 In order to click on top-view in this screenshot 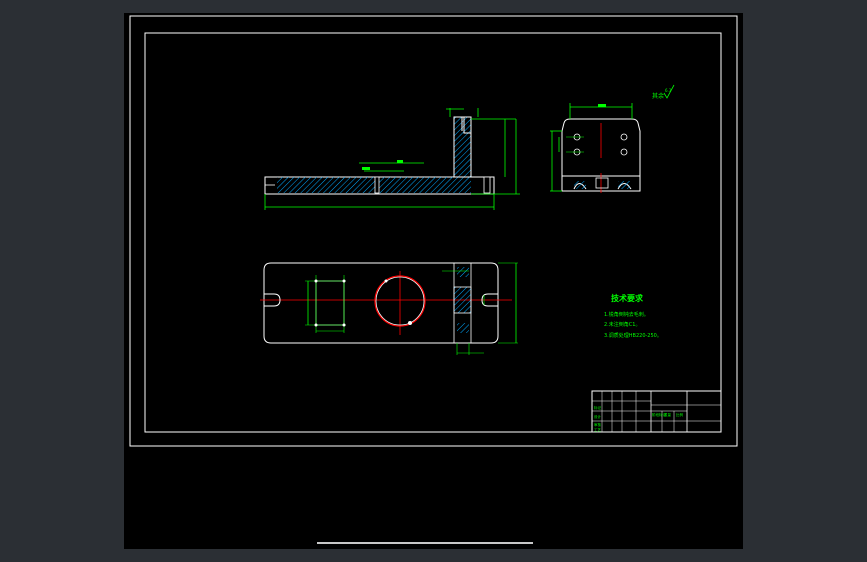, I will do `click(389, 308)`.